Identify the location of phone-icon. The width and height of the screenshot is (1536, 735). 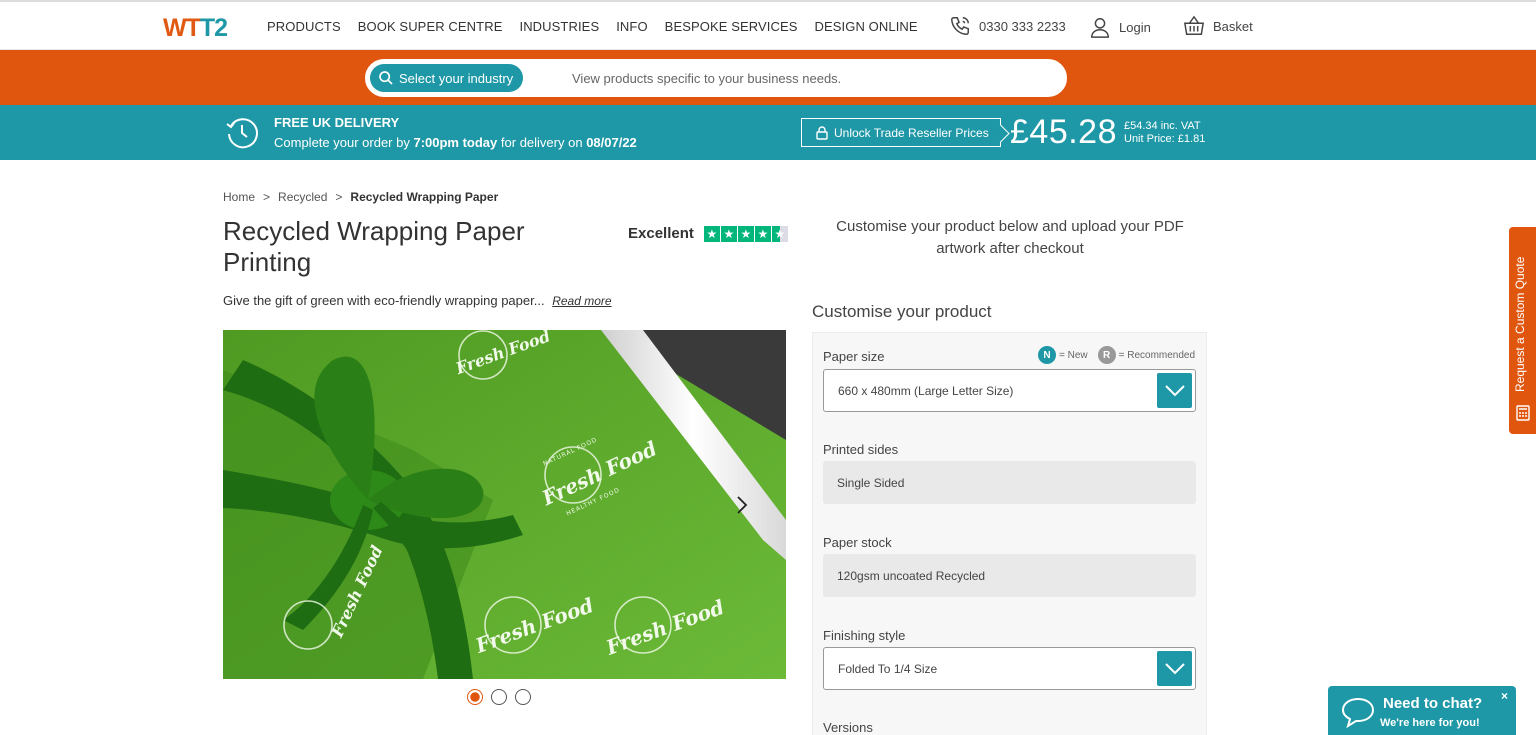
(960, 26).